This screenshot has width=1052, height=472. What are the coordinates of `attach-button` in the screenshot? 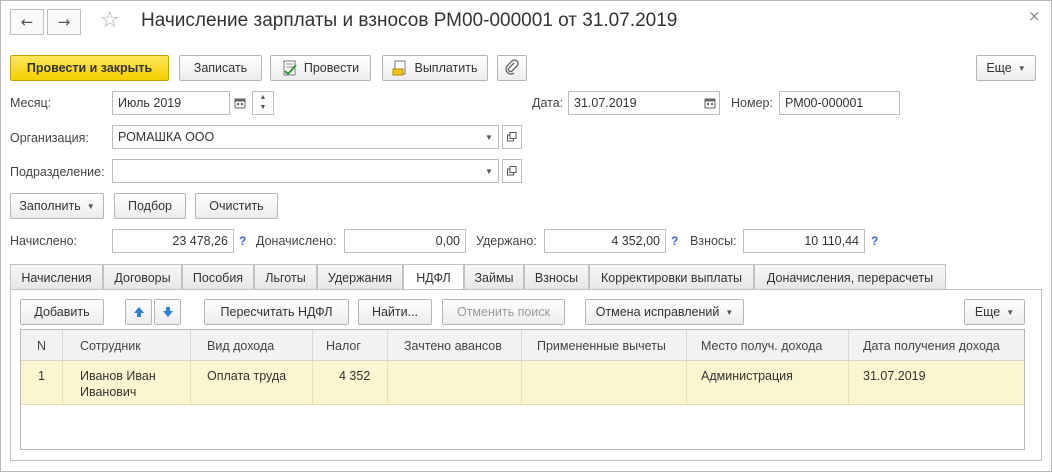 It's located at (512, 68).